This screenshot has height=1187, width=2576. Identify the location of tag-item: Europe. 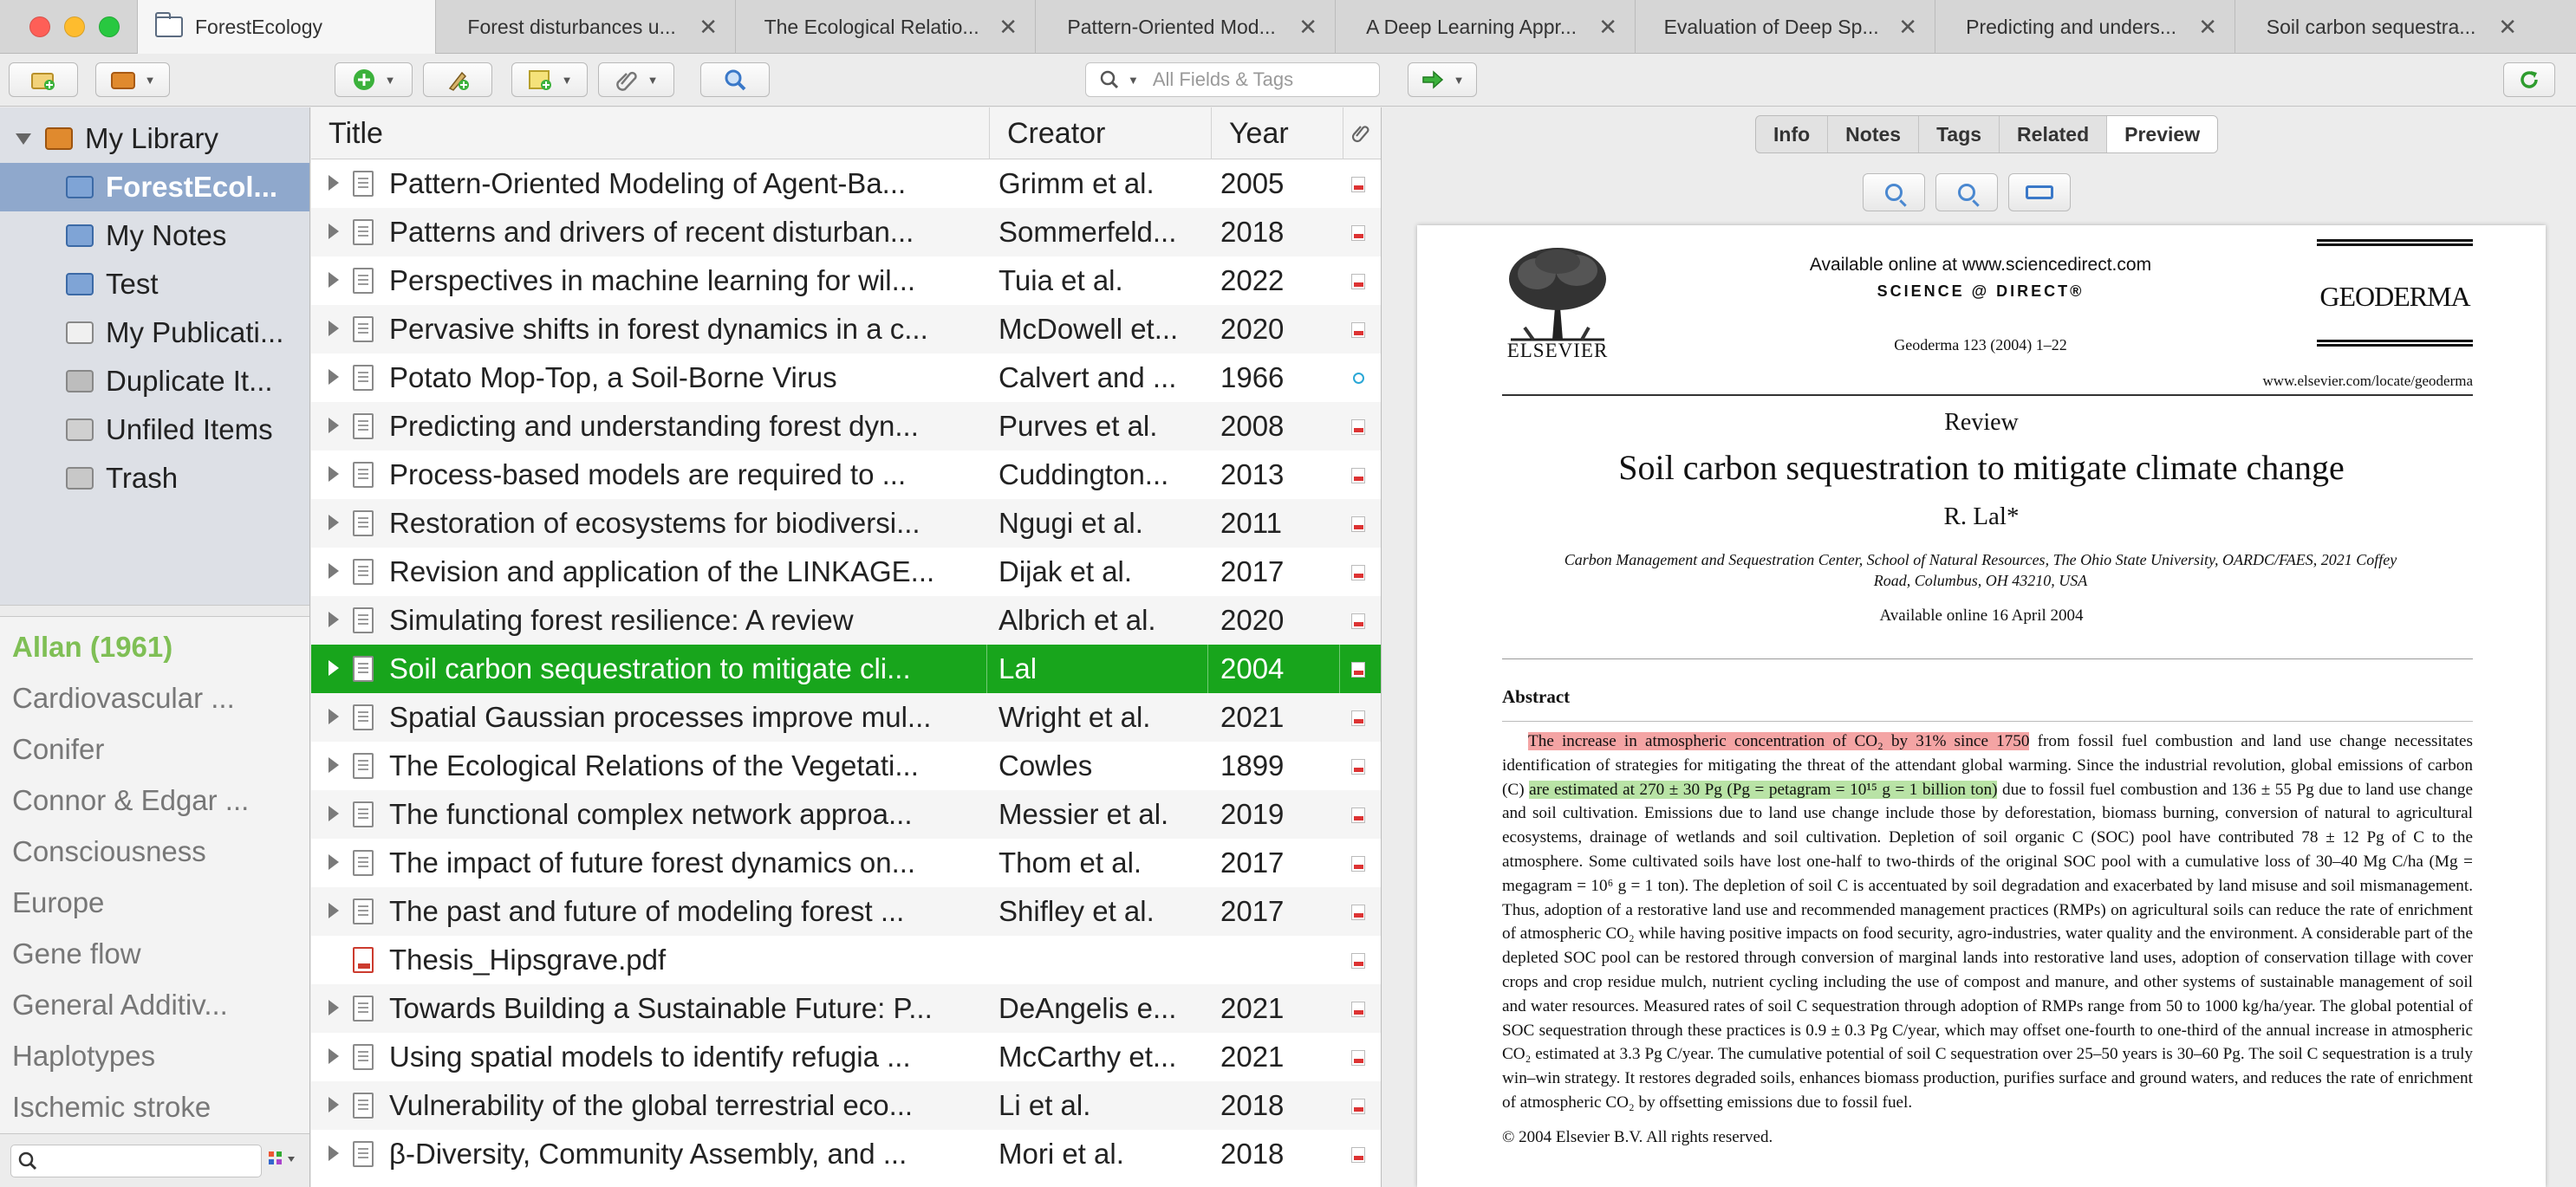
(58, 902).